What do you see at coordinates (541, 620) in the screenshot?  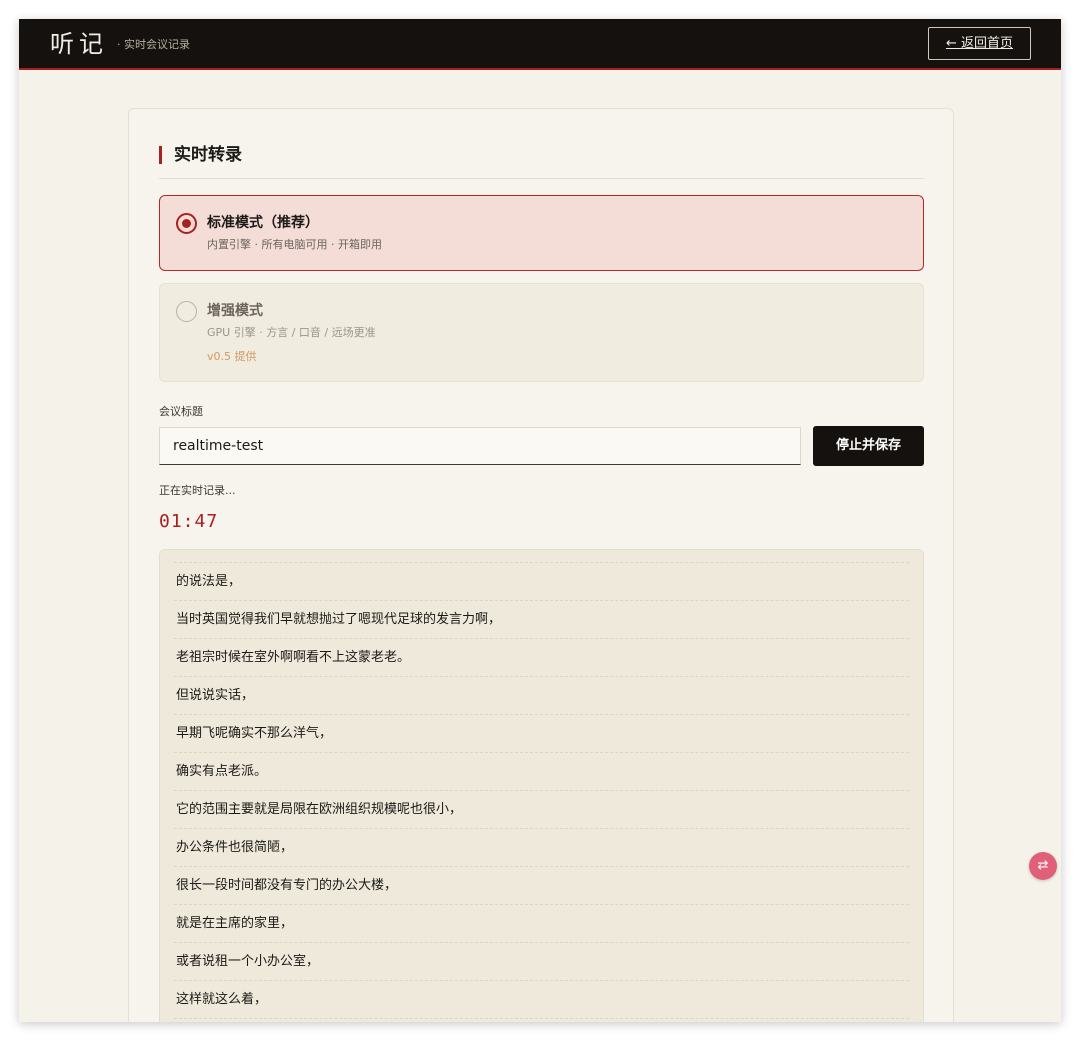 I see `transcript-line: 当时英国觉得我们早就想抛过了嗯现代足球的发言力啊，` at bounding box center [541, 620].